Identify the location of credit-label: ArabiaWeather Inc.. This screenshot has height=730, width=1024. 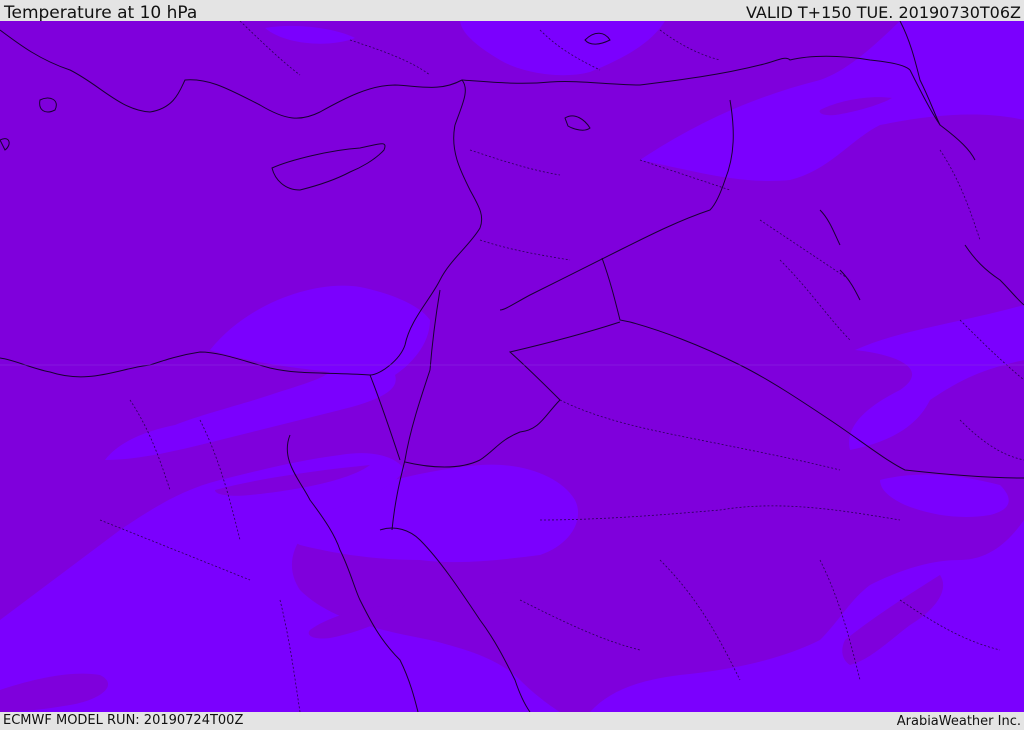
(958, 721).